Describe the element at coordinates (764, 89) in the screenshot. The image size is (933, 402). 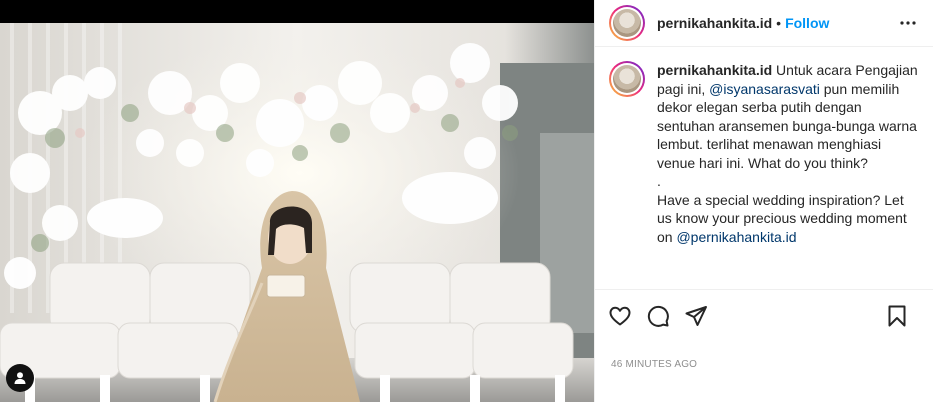
I see `mention-link: @isyanasarasvati` at that location.